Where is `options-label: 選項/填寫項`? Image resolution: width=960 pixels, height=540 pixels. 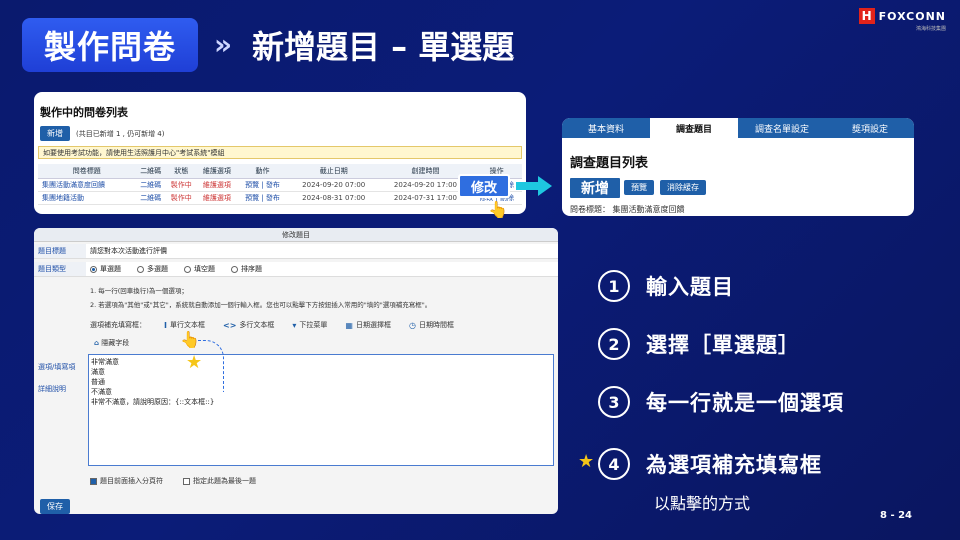
options-label: 選項/填寫項 is located at coordinates (57, 367).